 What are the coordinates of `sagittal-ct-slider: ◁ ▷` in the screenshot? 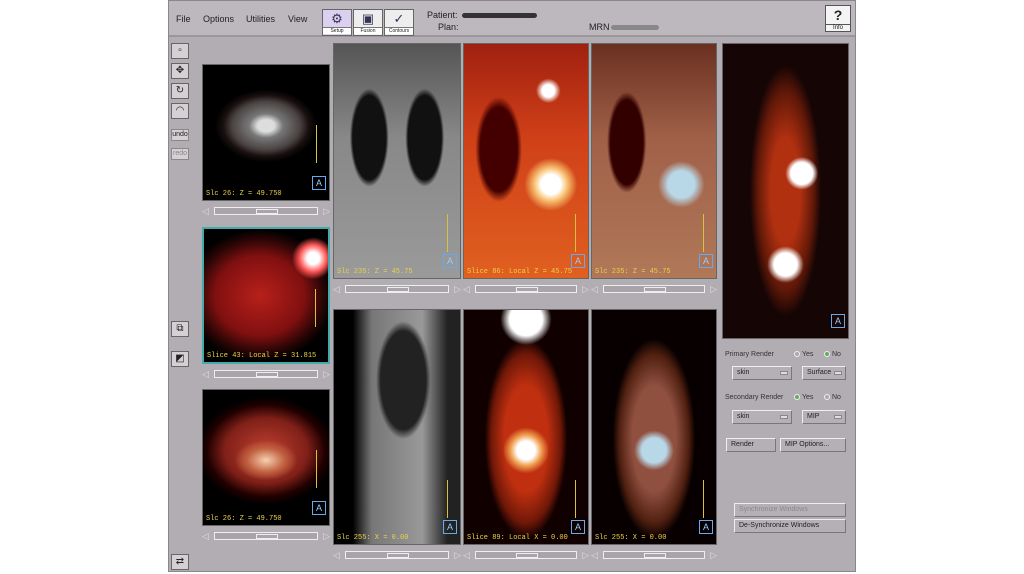 It's located at (397, 555).